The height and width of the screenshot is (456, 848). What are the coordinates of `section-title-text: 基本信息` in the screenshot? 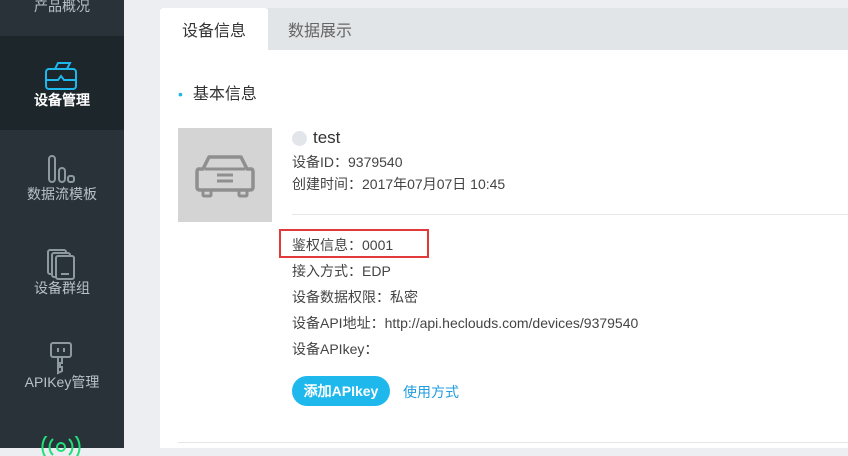 It's located at (224, 94).